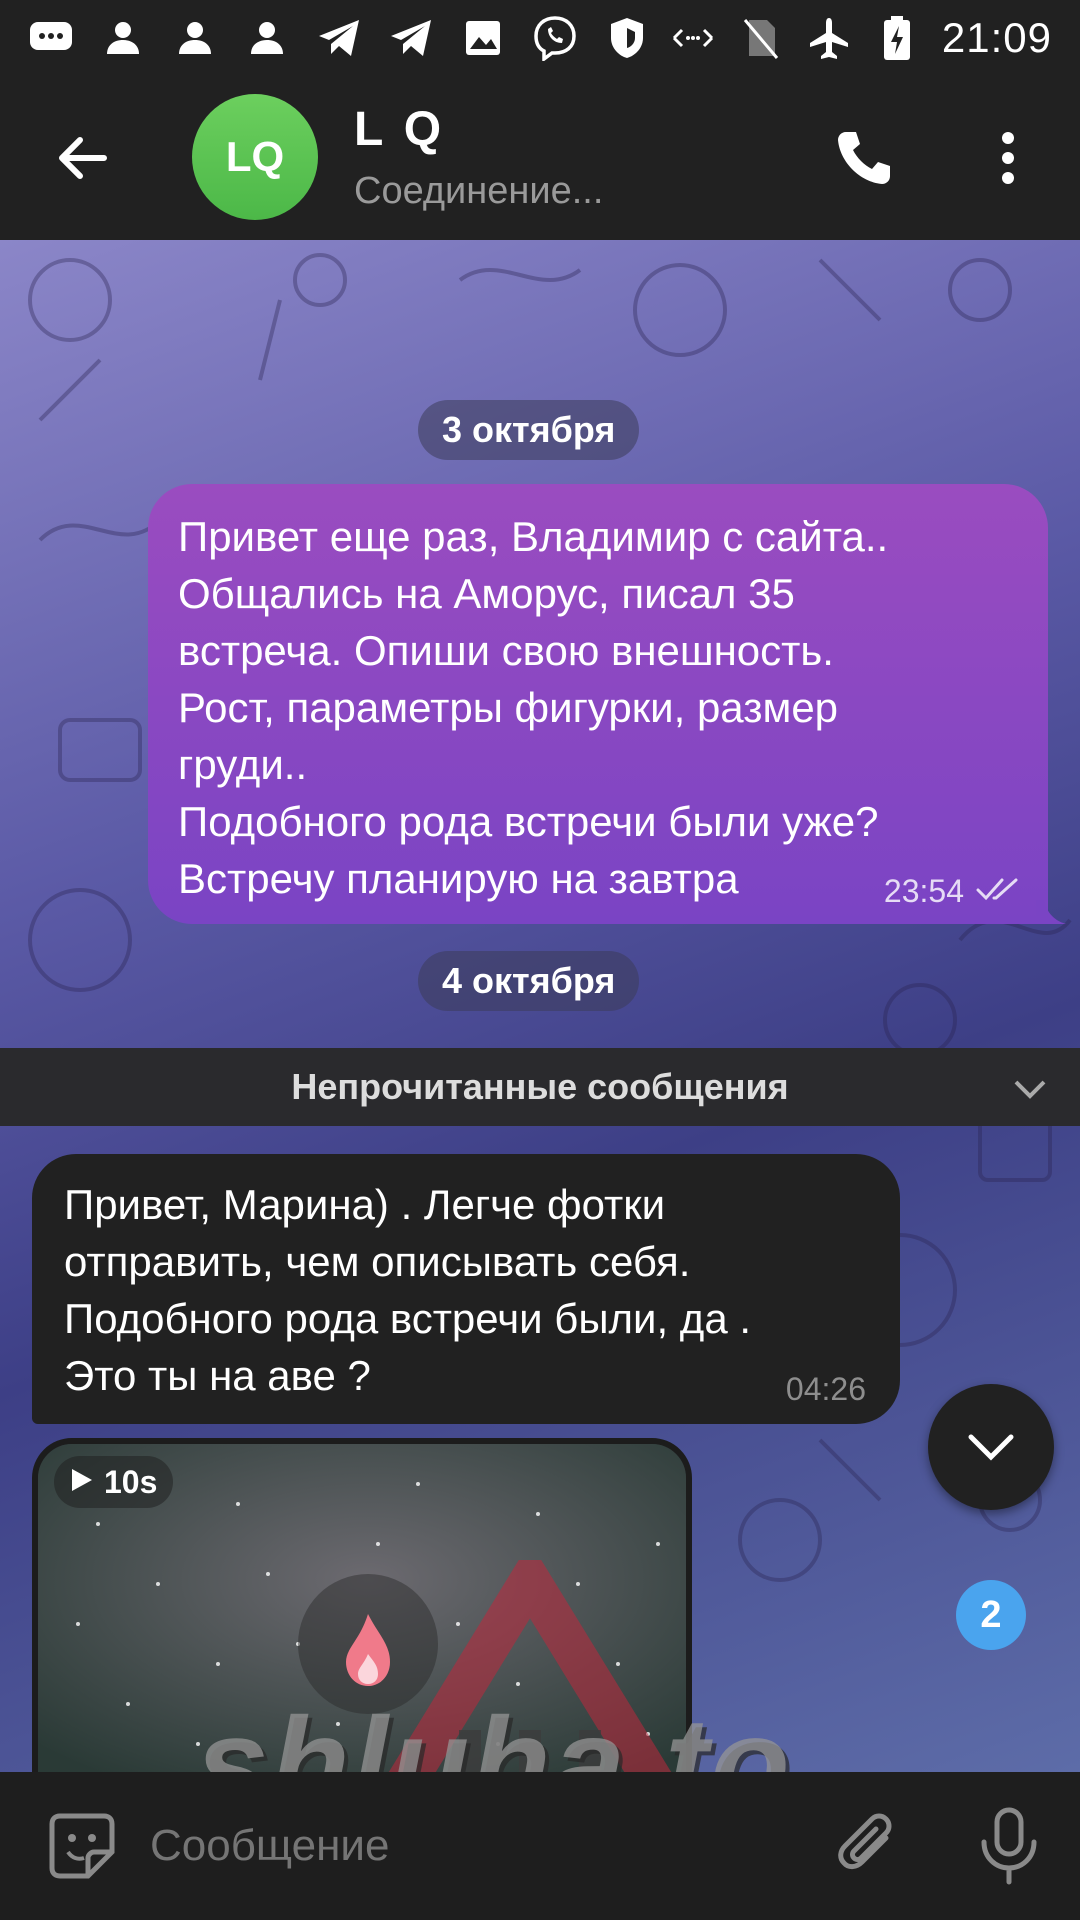 This screenshot has height=1920, width=1080. I want to click on phone-call-icon, so click(864, 158).